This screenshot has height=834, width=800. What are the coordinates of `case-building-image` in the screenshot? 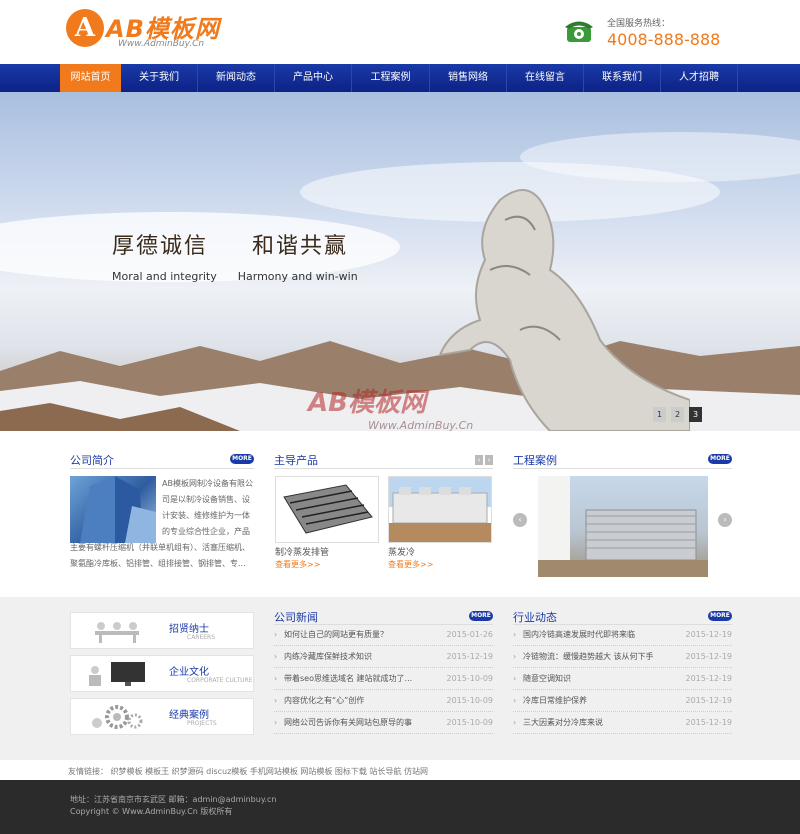 It's located at (623, 526).